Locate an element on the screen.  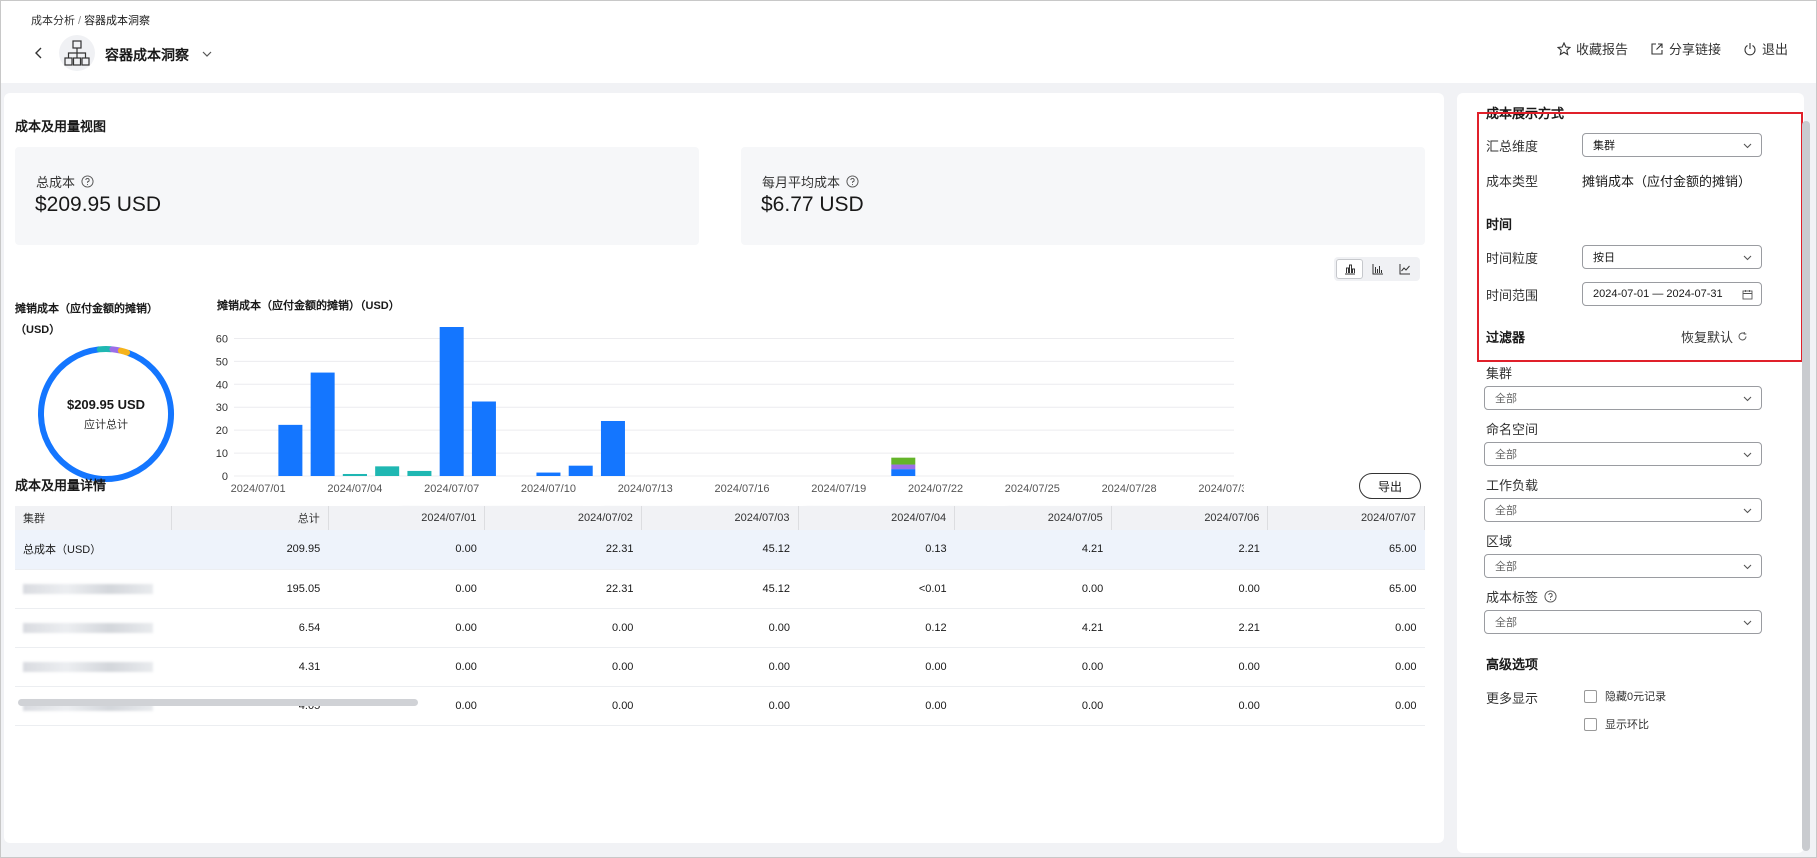
vertical-scrollbar is located at coordinates (1806, 486).